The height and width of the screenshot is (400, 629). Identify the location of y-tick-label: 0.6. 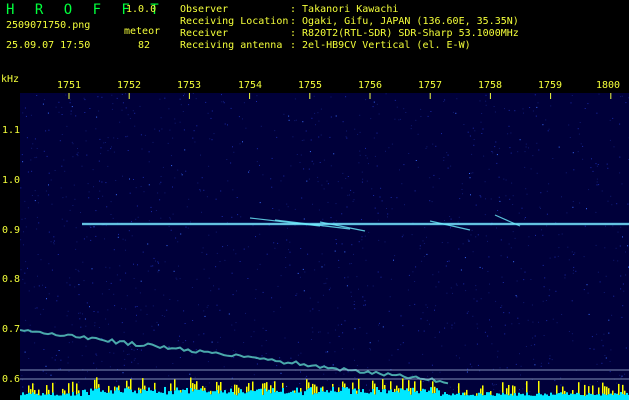
(11, 379).